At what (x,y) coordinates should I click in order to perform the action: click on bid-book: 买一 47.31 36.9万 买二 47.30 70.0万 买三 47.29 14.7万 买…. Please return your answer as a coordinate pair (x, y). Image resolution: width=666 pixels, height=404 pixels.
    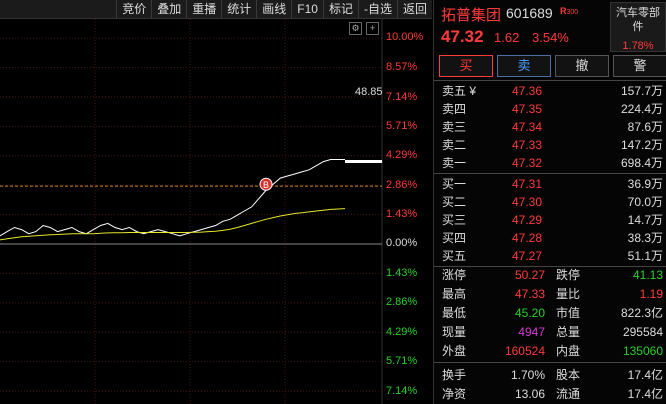
    Looking at the image, I should click on (550, 220).